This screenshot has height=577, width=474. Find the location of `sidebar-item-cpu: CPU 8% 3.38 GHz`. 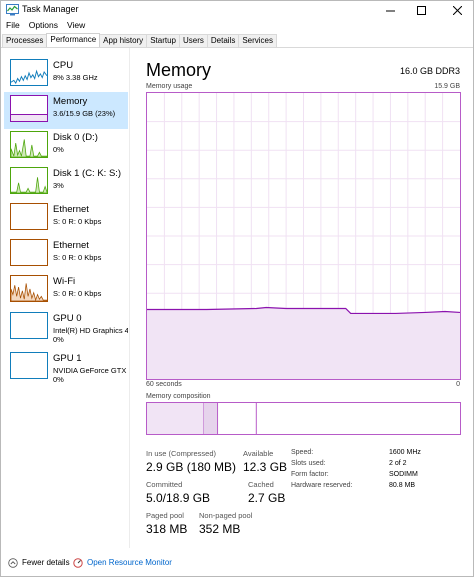

sidebar-item-cpu: CPU 8% 3.38 GHz is located at coordinates (66, 74).